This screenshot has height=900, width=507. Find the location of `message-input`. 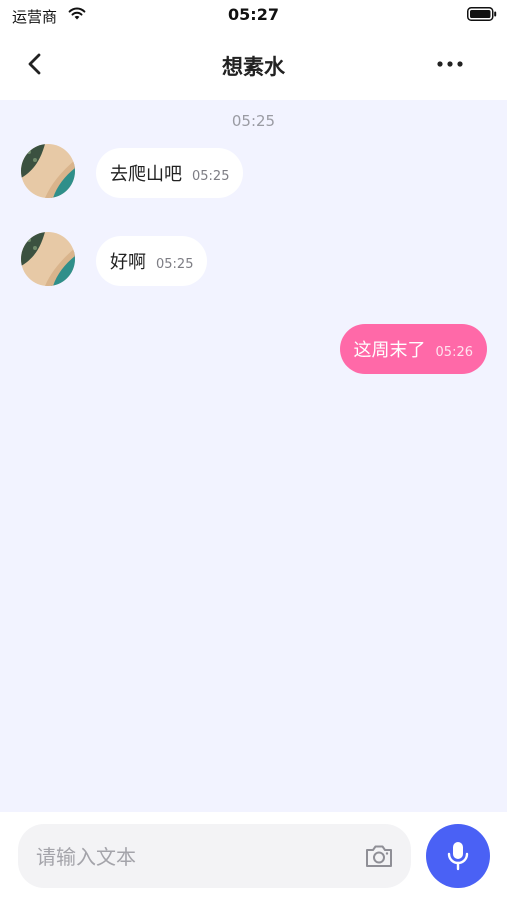

message-input is located at coordinates (196, 857).